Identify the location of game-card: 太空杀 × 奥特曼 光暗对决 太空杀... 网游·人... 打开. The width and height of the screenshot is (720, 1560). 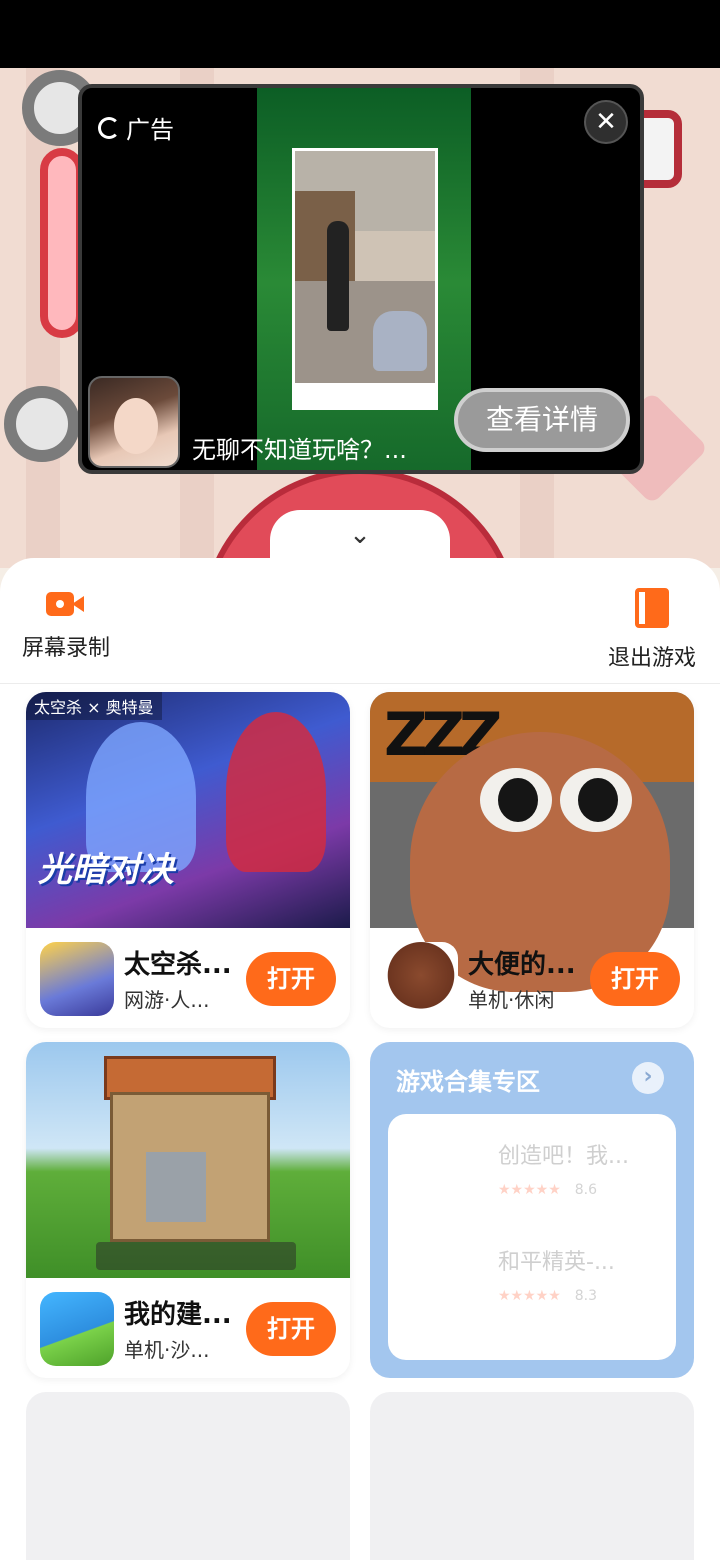
(188, 860).